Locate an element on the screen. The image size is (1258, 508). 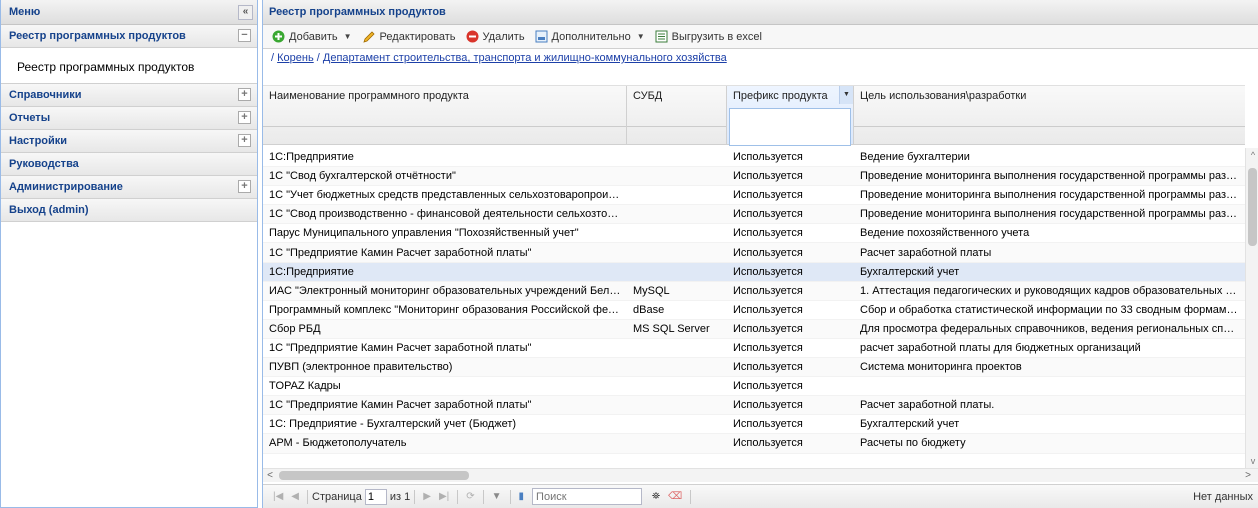
menu-section-registry-body: Реестр программных продуктов is located at coordinates (129, 66).